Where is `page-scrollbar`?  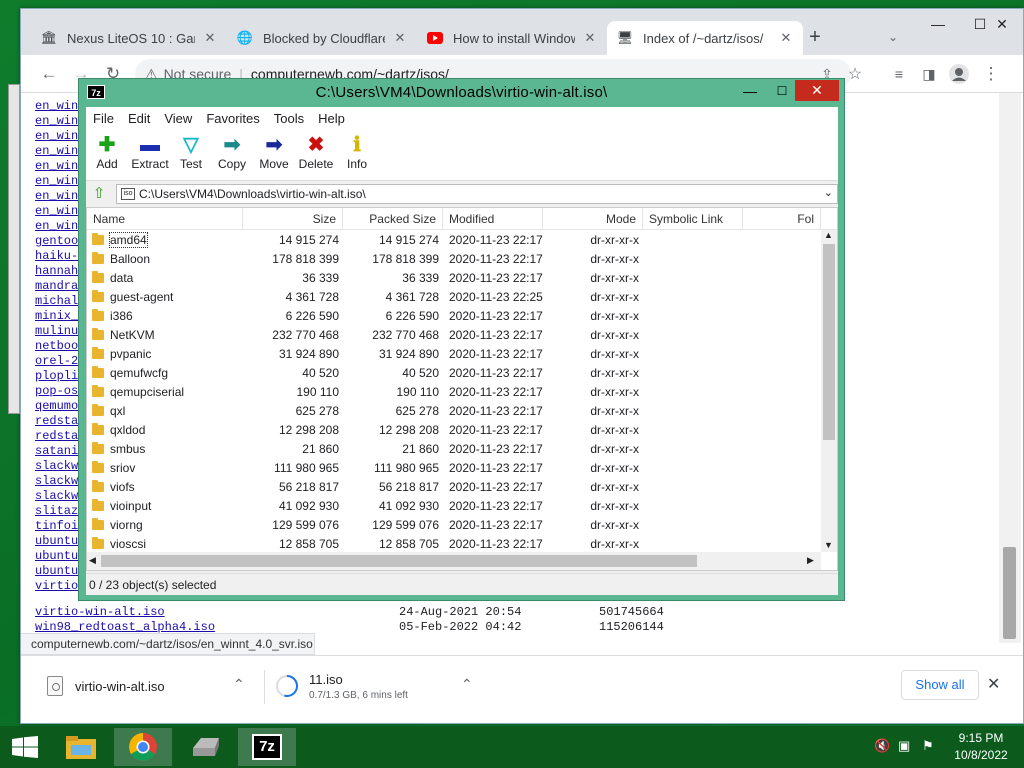 page-scrollbar is located at coordinates (1010, 368).